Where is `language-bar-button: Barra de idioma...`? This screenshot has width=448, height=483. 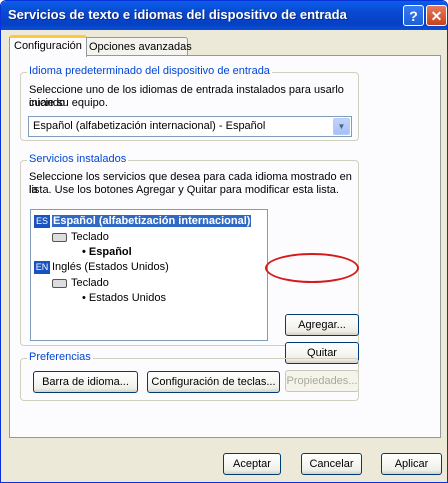 language-bar-button: Barra de idioma... is located at coordinates (85, 382).